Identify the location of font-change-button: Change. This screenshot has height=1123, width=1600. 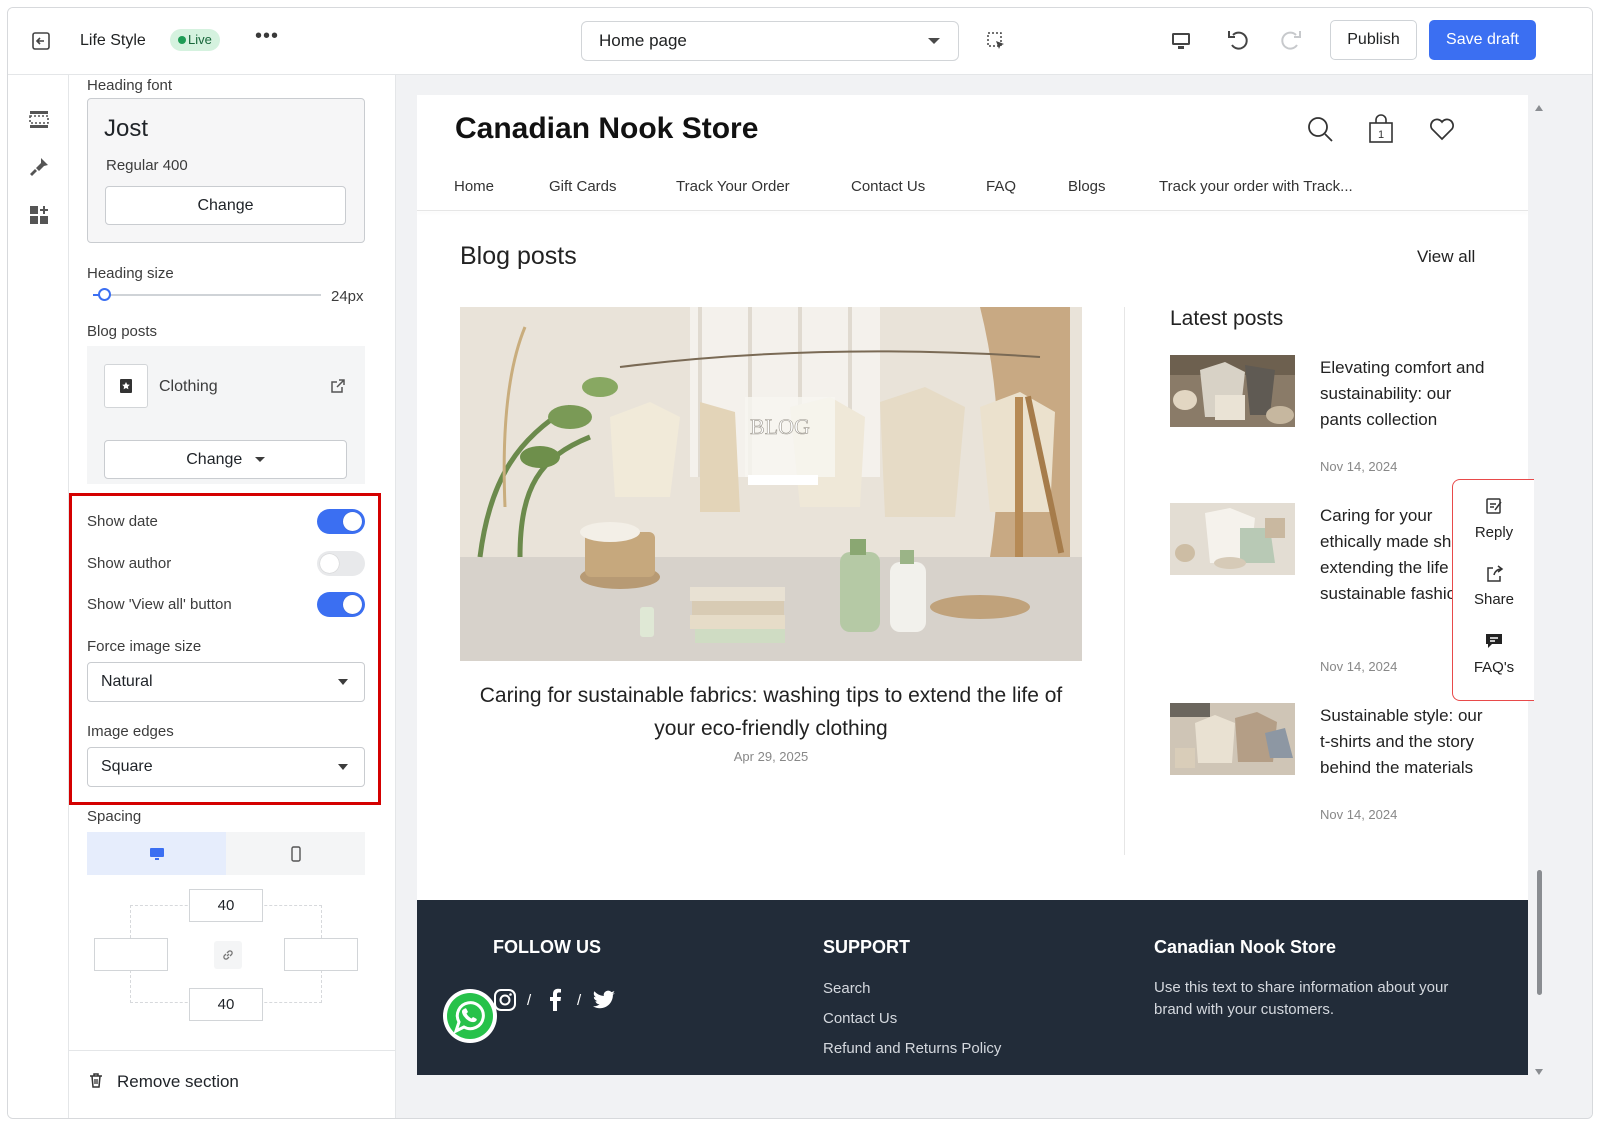
(225, 205).